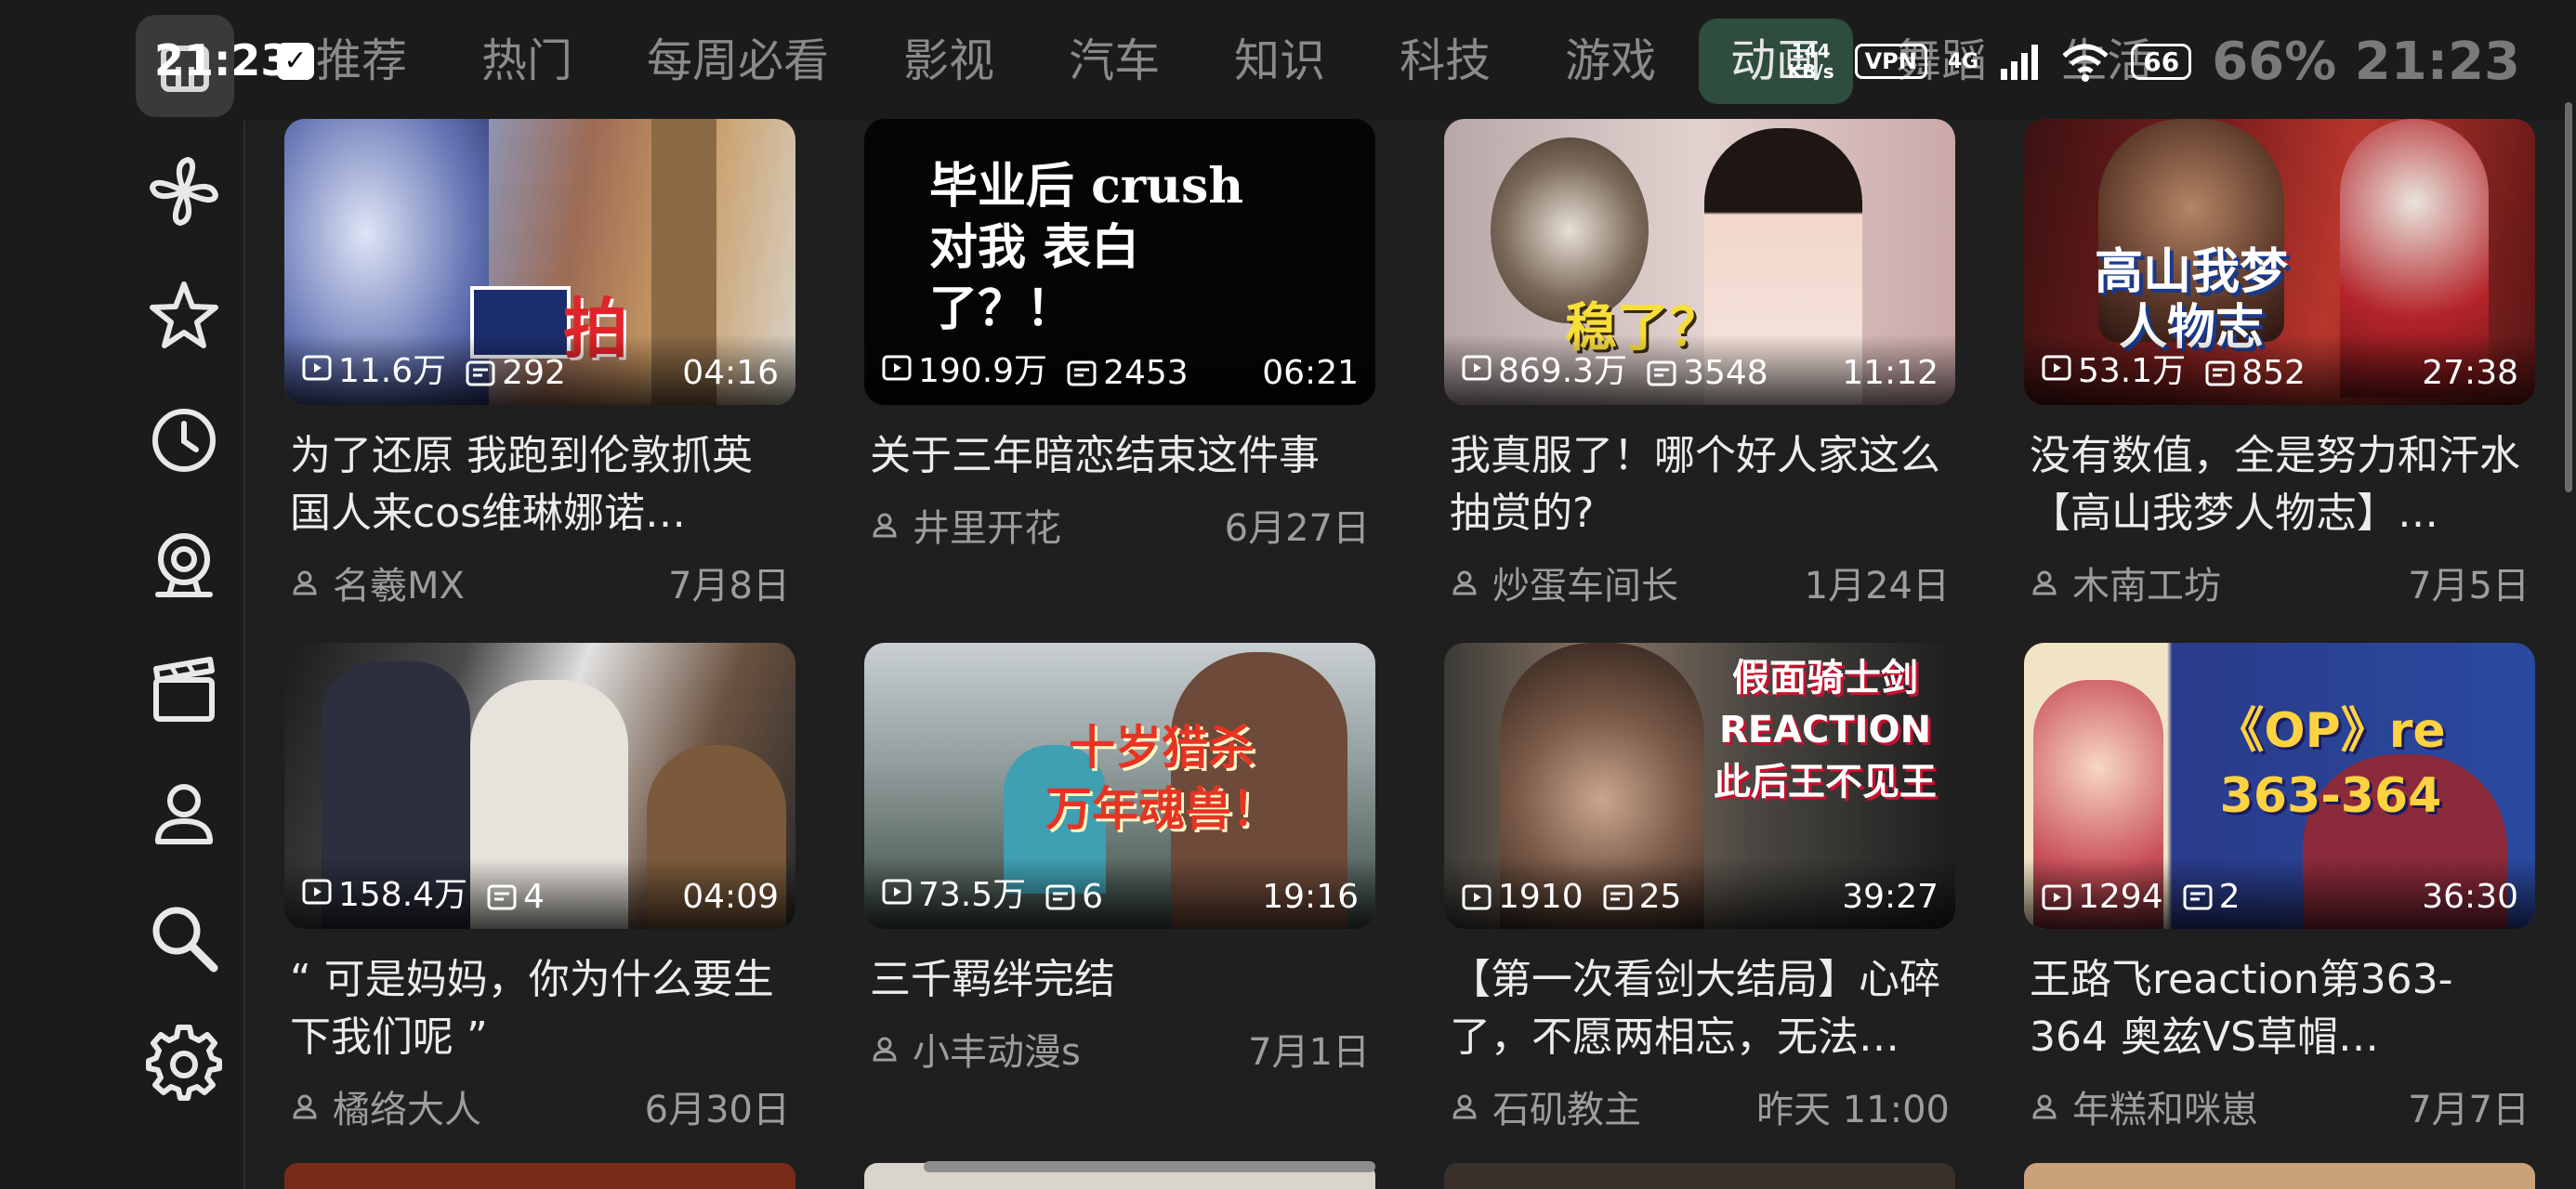 This screenshot has height=1189, width=2576. I want to click on status-bar: 144 KB/s VPN 4G 66 66% 21:23, so click(2154, 61).